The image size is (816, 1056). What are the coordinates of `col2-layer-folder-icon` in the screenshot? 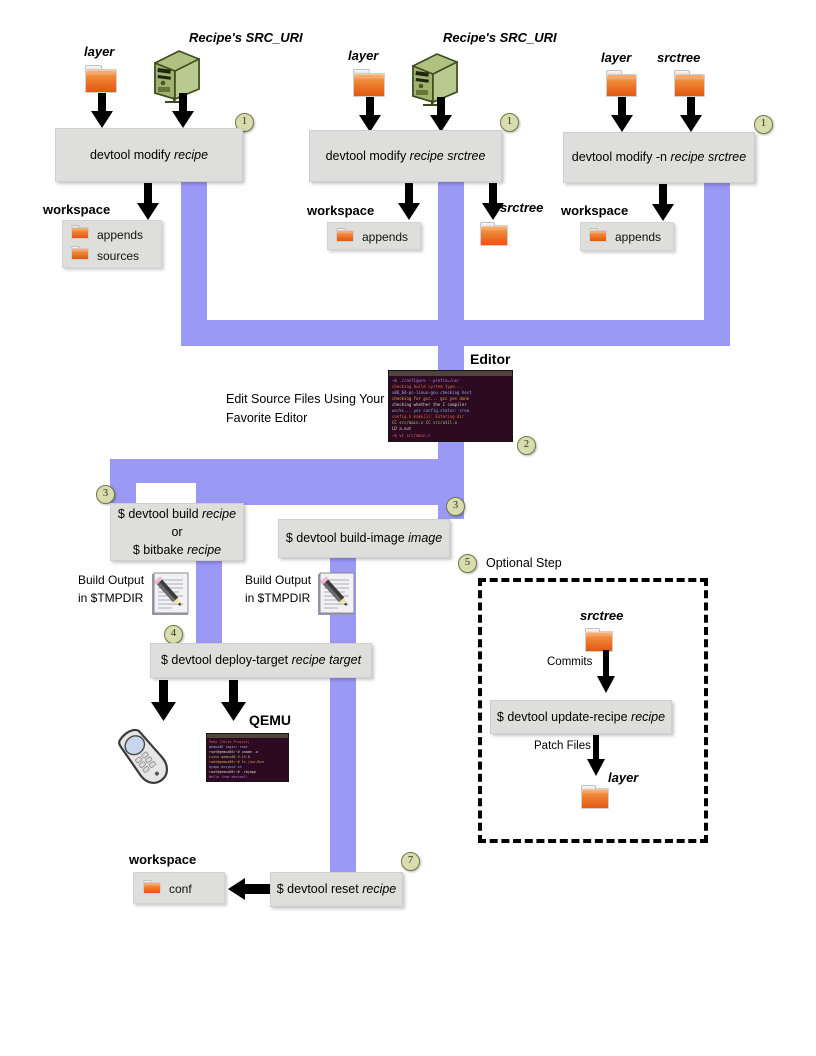 It's located at (369, 83).